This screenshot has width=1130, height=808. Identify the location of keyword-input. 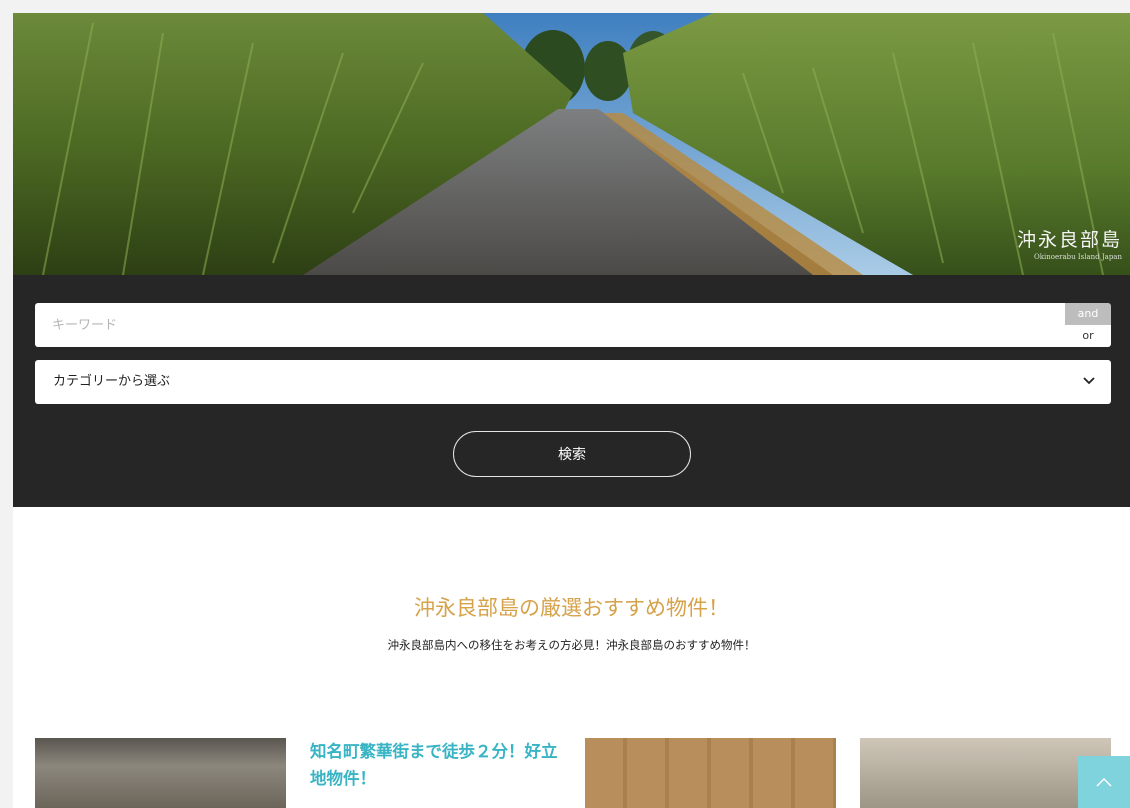
(550, 325).